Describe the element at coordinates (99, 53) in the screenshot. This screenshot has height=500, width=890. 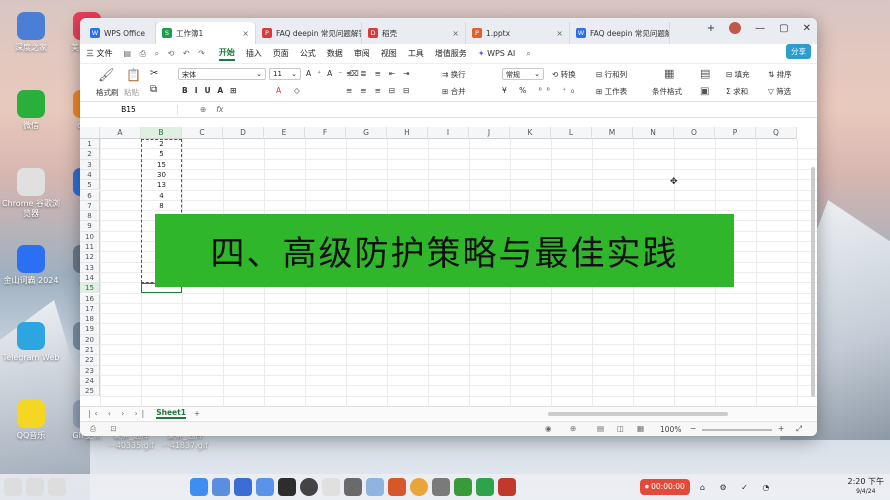
I see `file-menu: 三 文件` at that location.